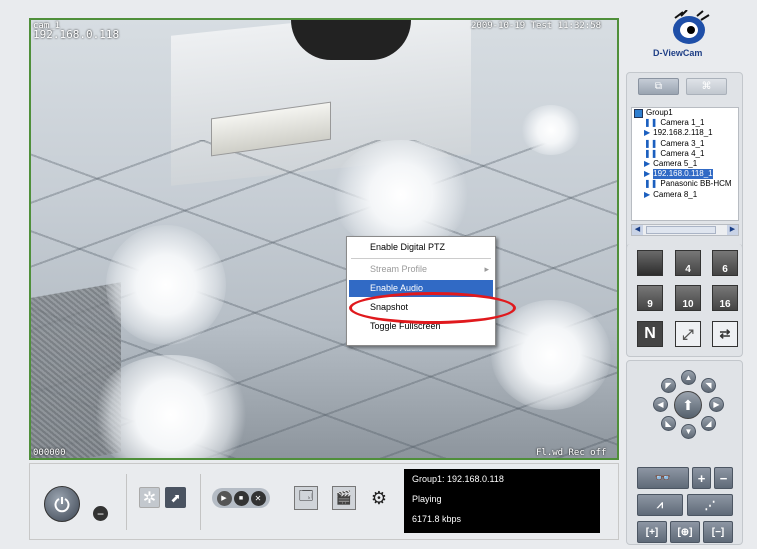 The image size is (757, 549). Describe the element at coordinates (732, 230) in the screenshot. I see `scroll-right-icon: ▶` at that location.